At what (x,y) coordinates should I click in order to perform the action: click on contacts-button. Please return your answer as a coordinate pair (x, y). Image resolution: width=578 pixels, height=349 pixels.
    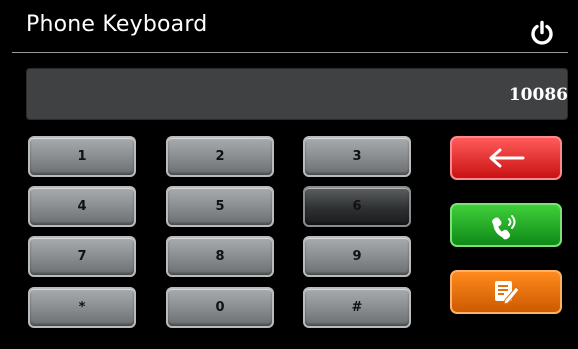
    Looking at the image, I should click on (506, 292).